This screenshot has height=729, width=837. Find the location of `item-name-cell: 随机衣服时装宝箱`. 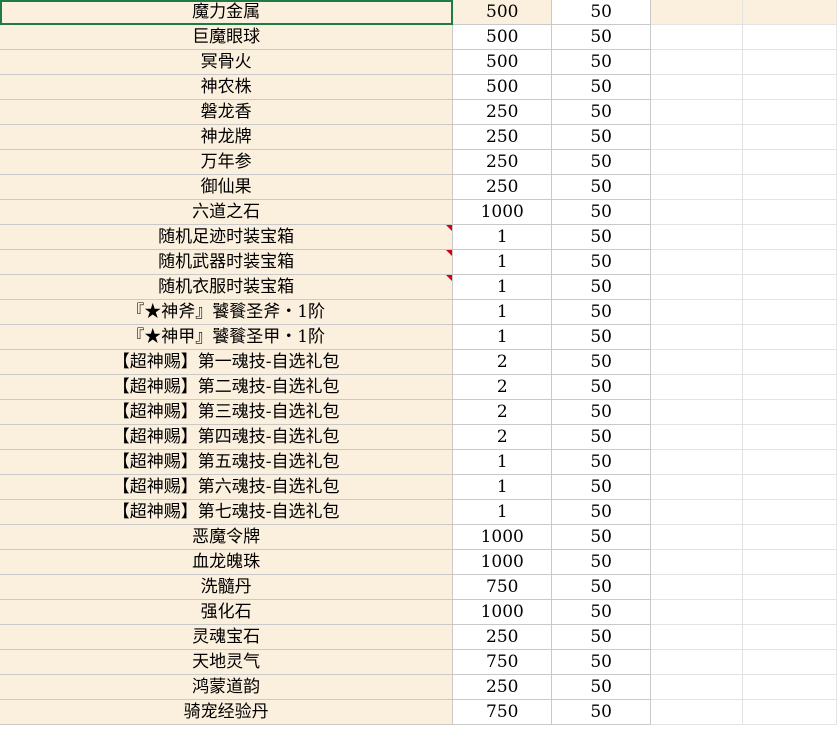

item-name-cell: 随机衣服时装宝箱 is located at coordinates (227, 287).